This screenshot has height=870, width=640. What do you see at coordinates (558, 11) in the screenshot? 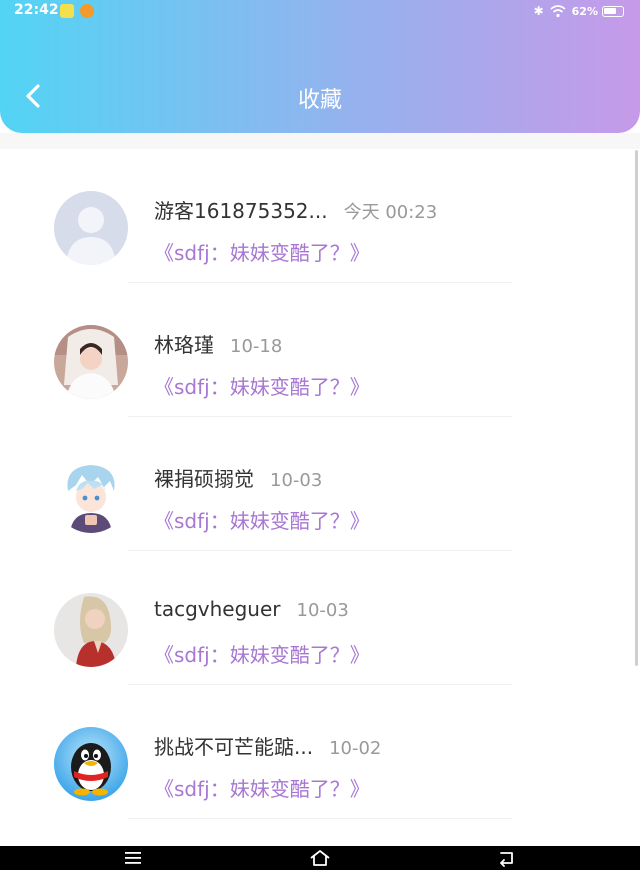
I see `wifi-icon` at bounding box center [558, 11].